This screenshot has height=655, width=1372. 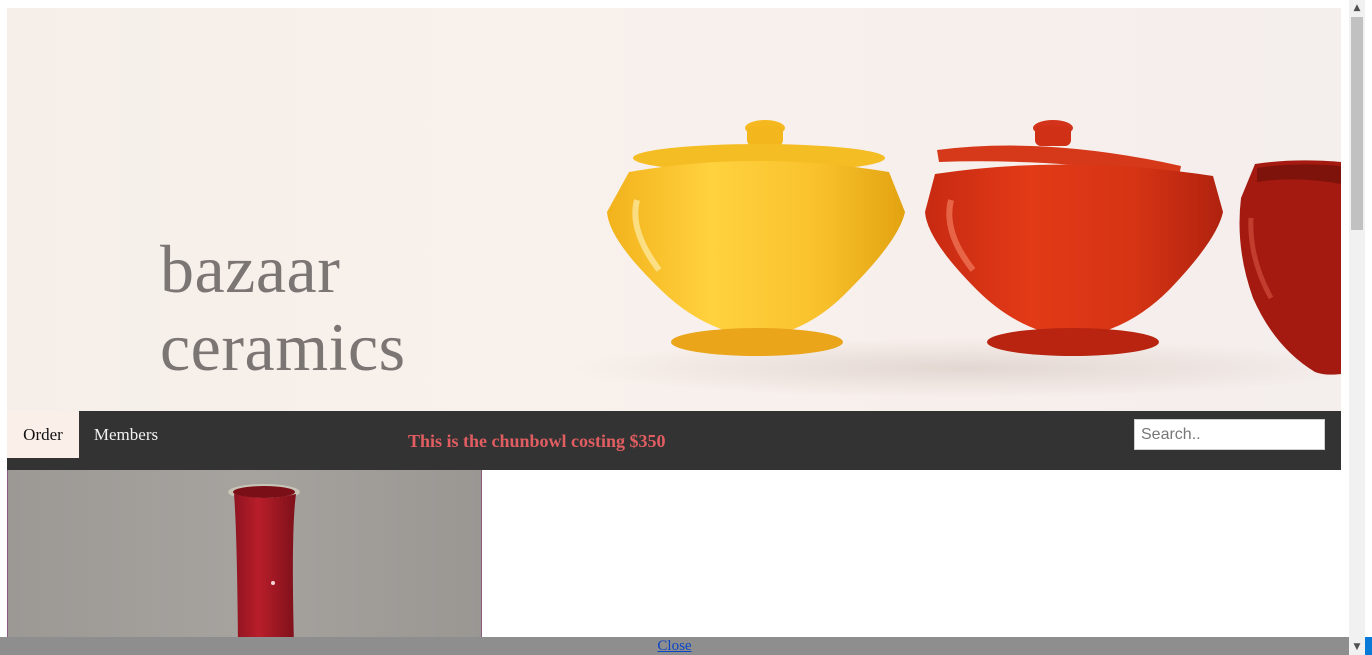 I want to click on brand-logo: bazaar ceramics, so click(x=283, y=308).